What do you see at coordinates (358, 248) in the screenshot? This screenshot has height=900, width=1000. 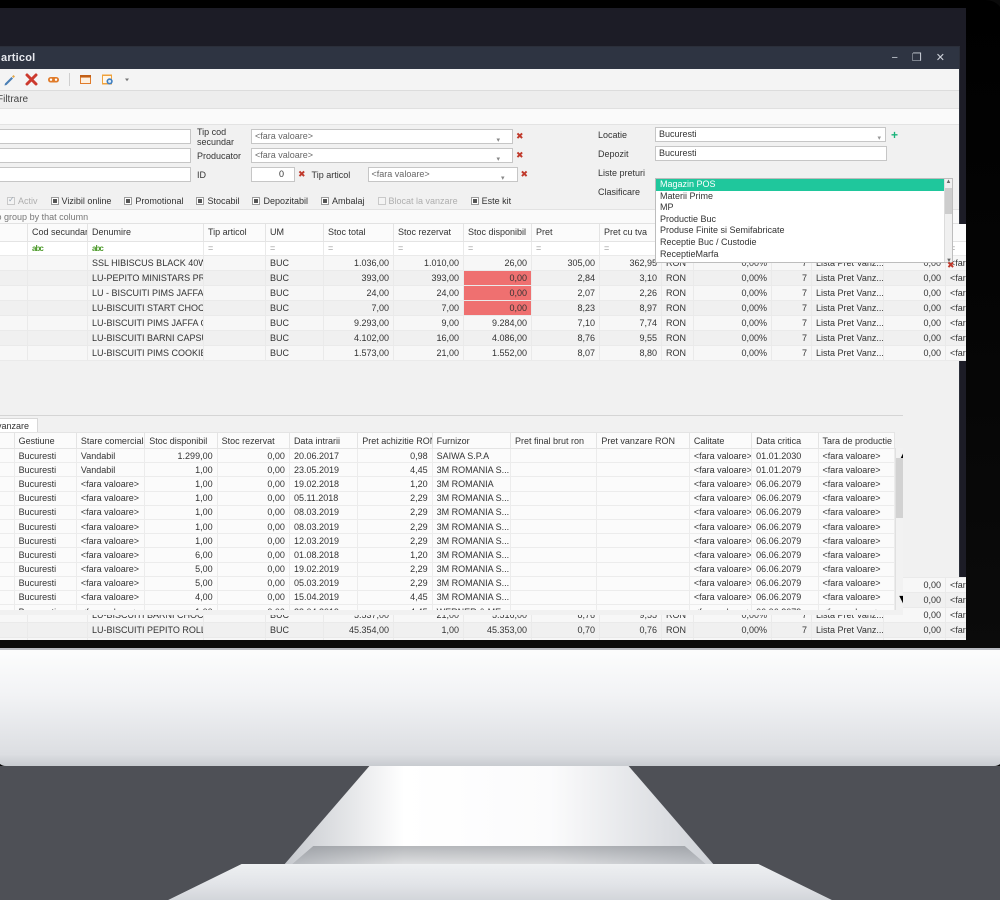 I see `filter-cell-stoc-total: =` at bounding box center [358, 248].